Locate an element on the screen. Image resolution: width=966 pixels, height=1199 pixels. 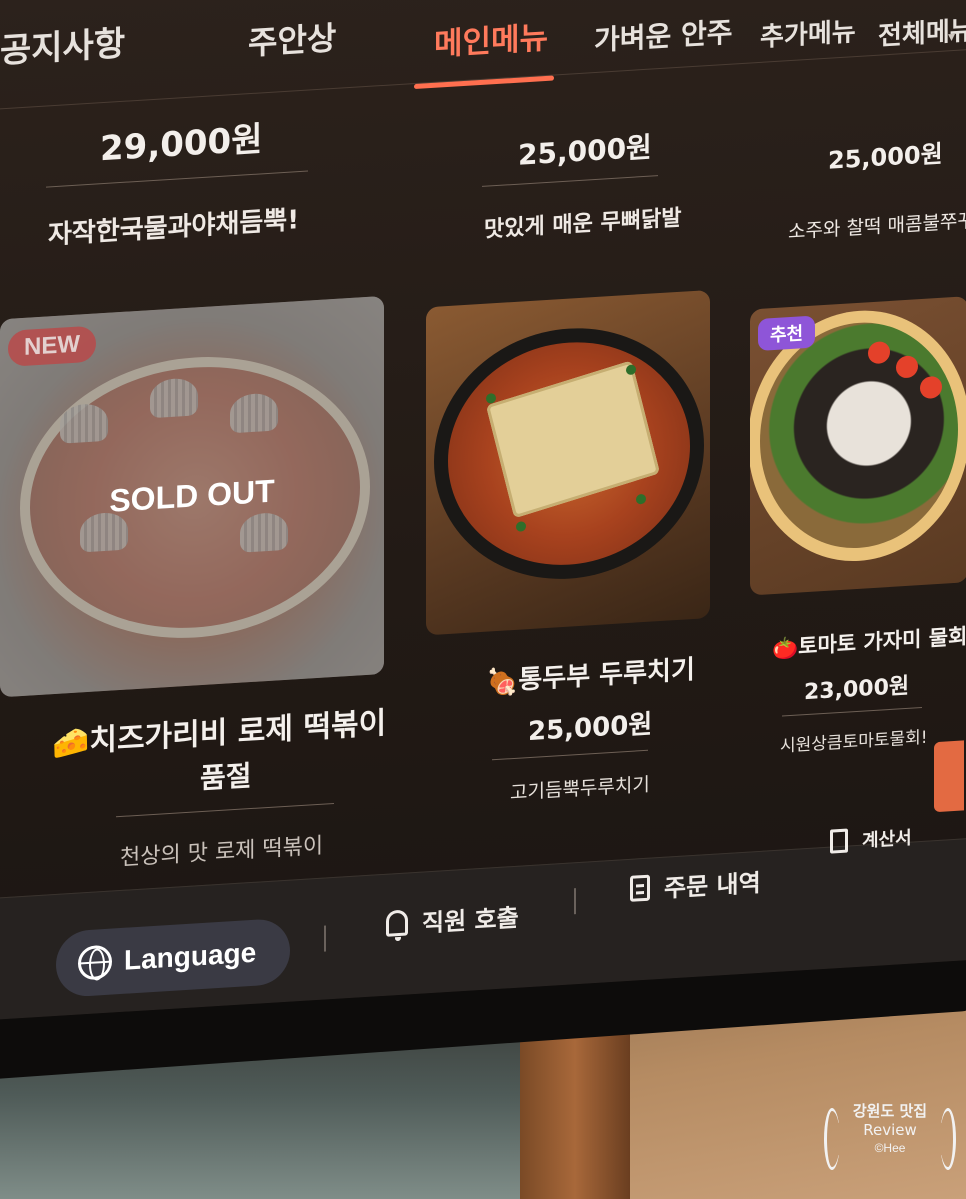
tab-notice: 공지사항 is located at coordinates (62, 44).